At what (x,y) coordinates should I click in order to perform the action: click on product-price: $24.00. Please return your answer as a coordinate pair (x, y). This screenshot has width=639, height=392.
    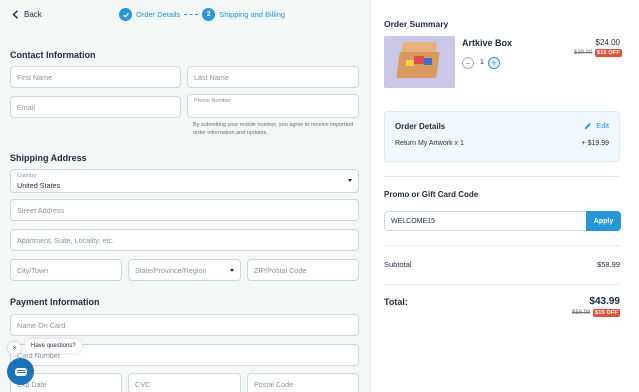
    Looking at the image, I should click on (607, 42).